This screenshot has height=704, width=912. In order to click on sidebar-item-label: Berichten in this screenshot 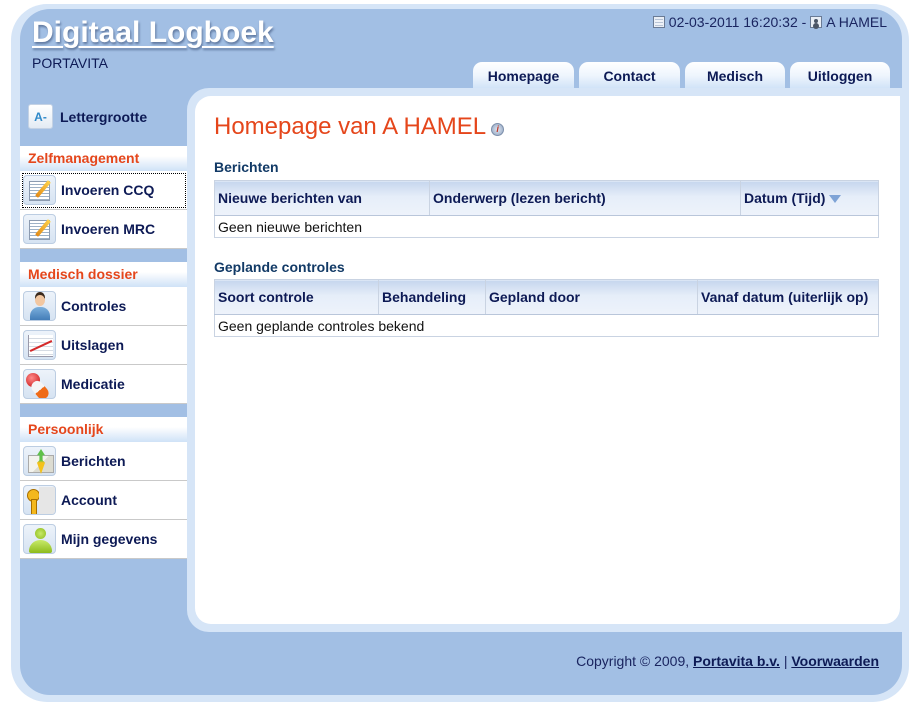, I will do `click(93, 461)`.